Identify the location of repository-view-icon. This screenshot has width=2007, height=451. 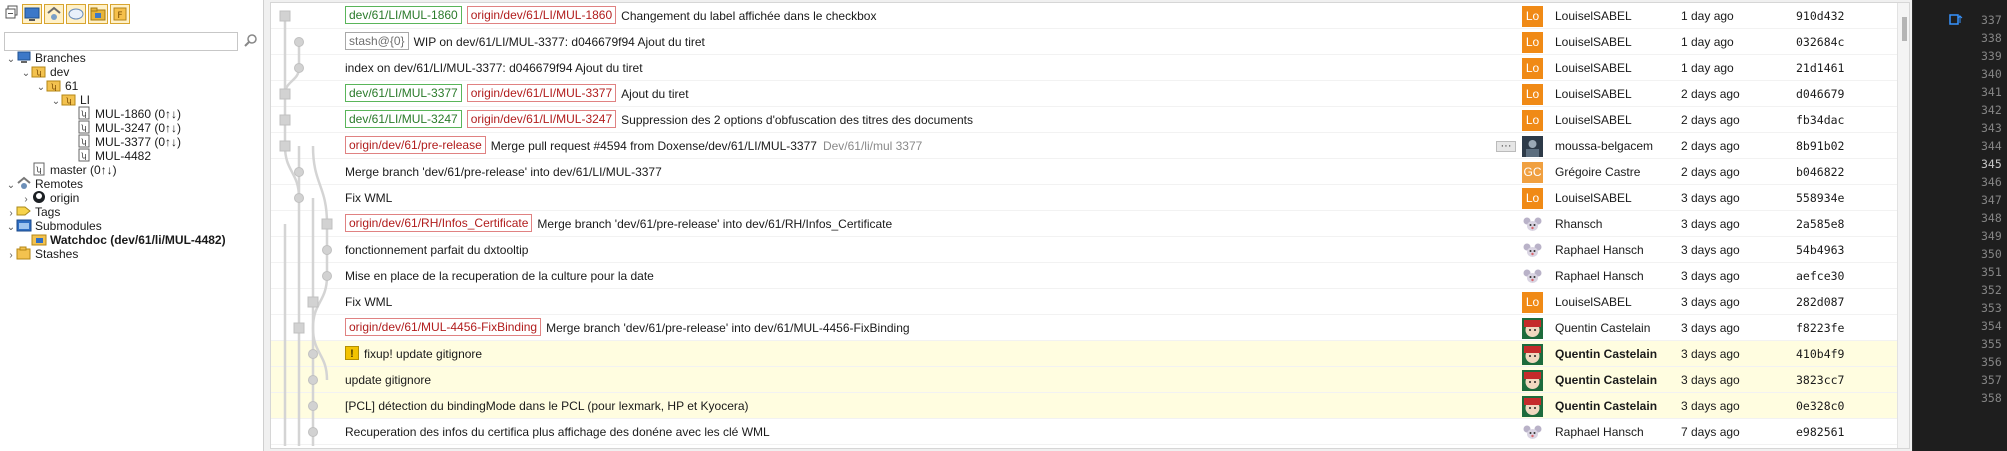
(32, 14).